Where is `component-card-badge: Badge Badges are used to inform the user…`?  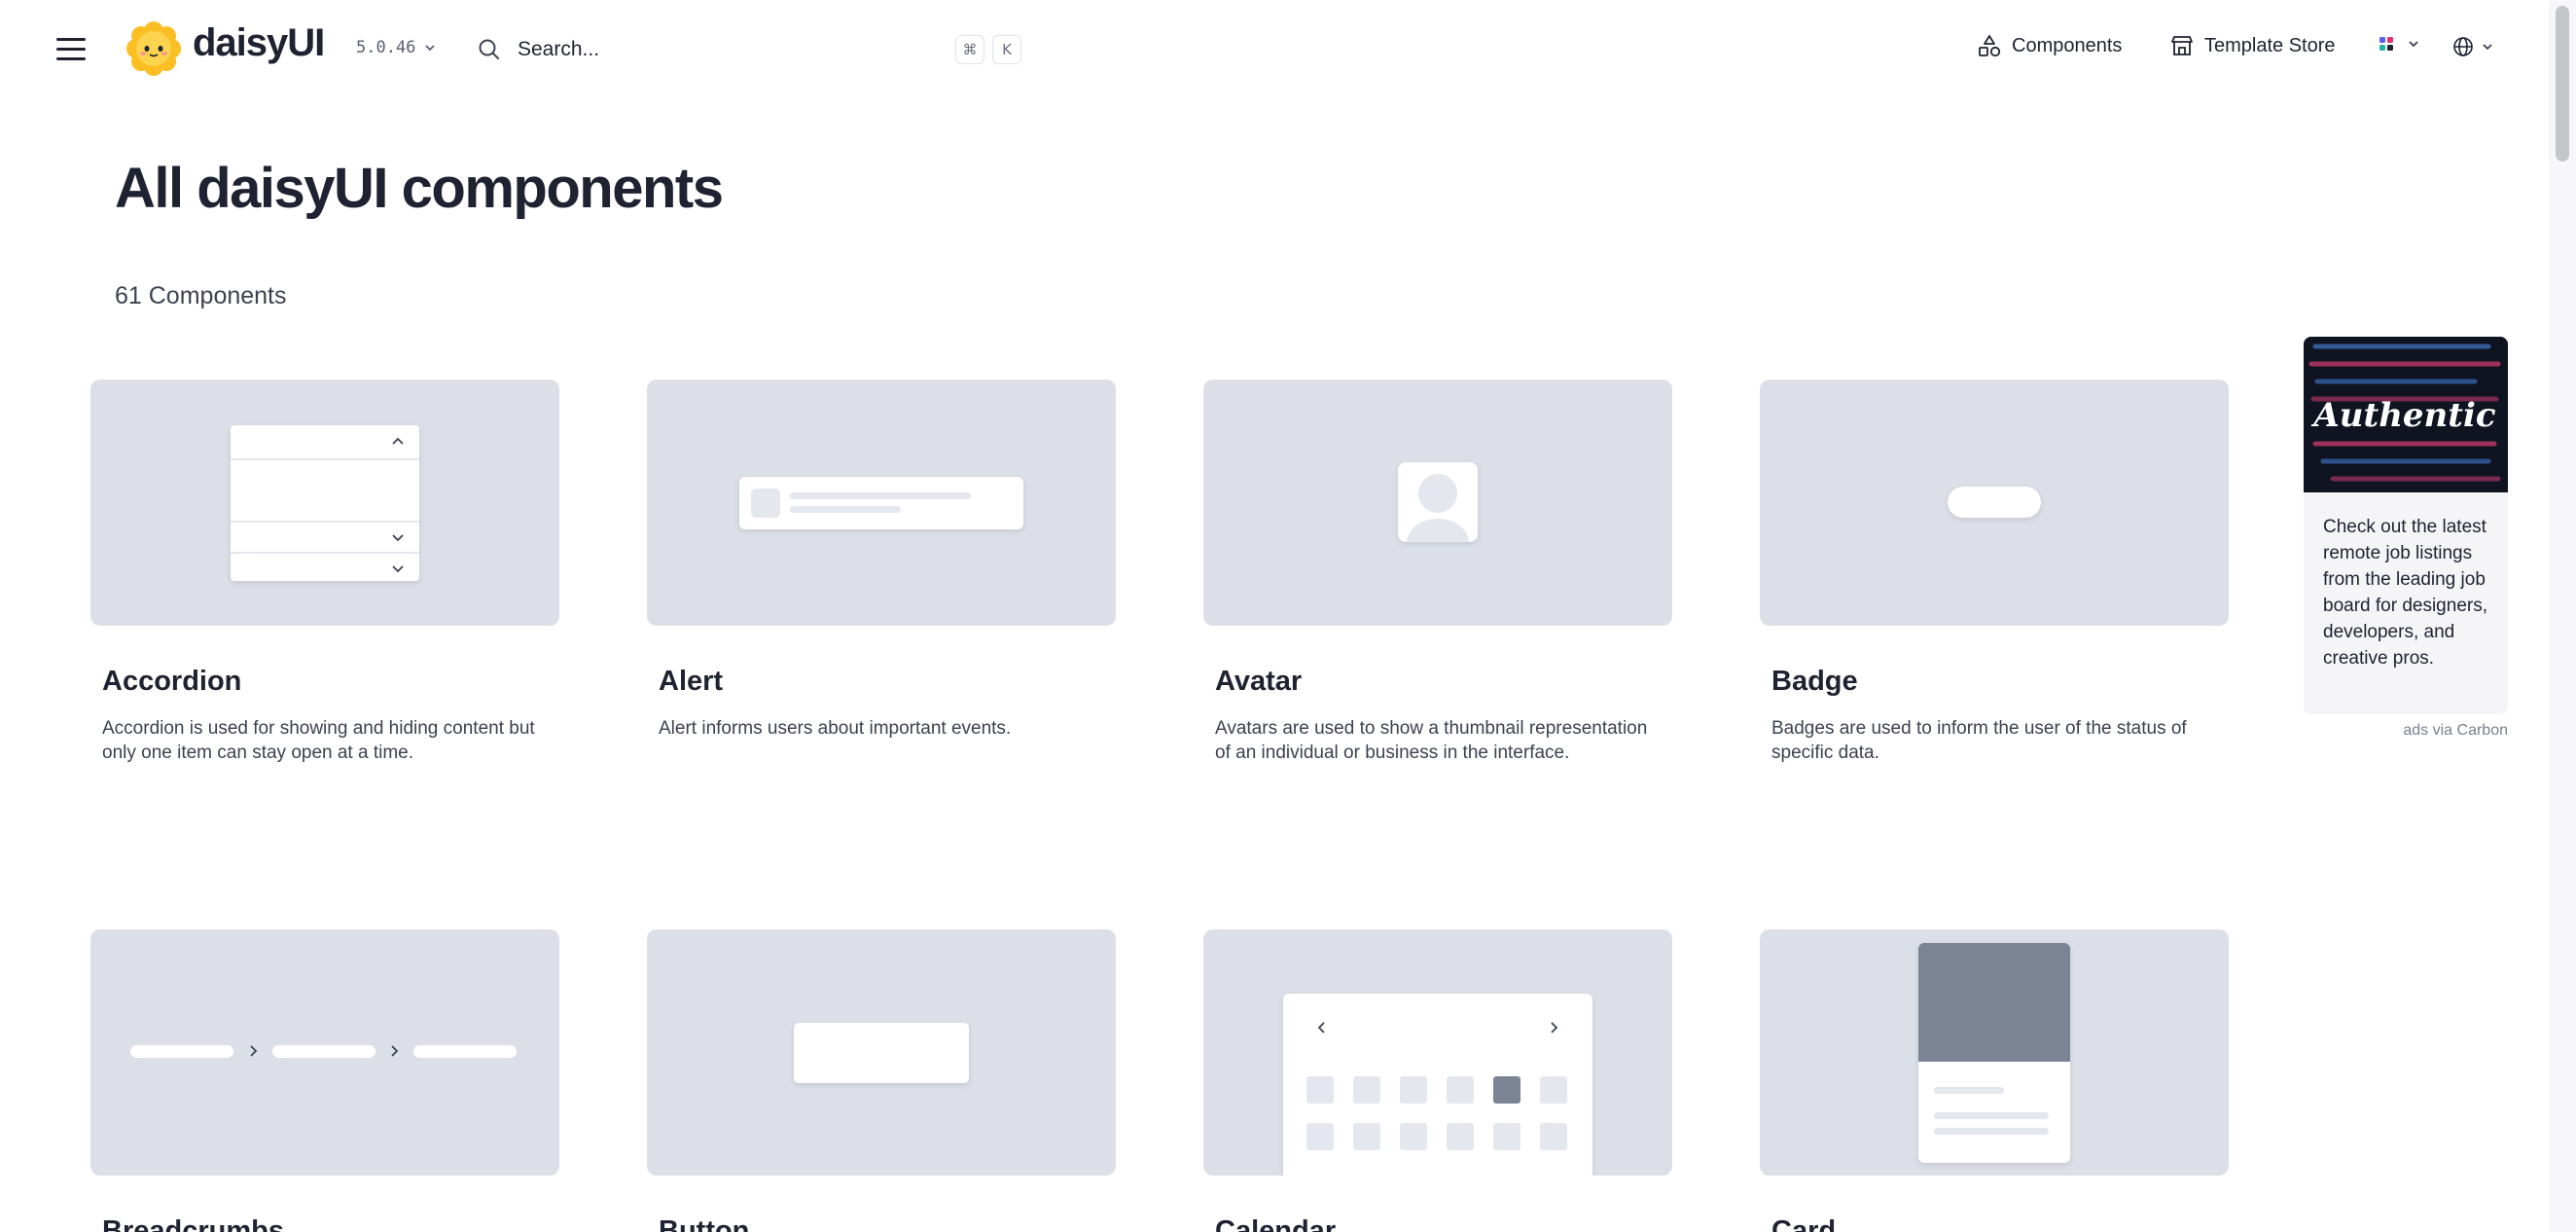
component-card-badge: Badge Badges are used to inform the user… is located at coordinates (1994, 571).